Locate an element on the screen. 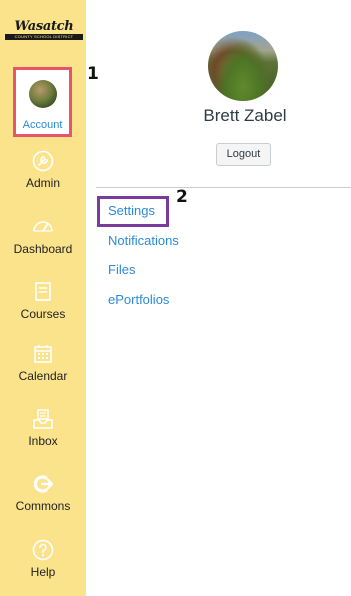  logo-tagline: COUNTY SCHOOL DISTRICT is located at coordinates (44, 37).